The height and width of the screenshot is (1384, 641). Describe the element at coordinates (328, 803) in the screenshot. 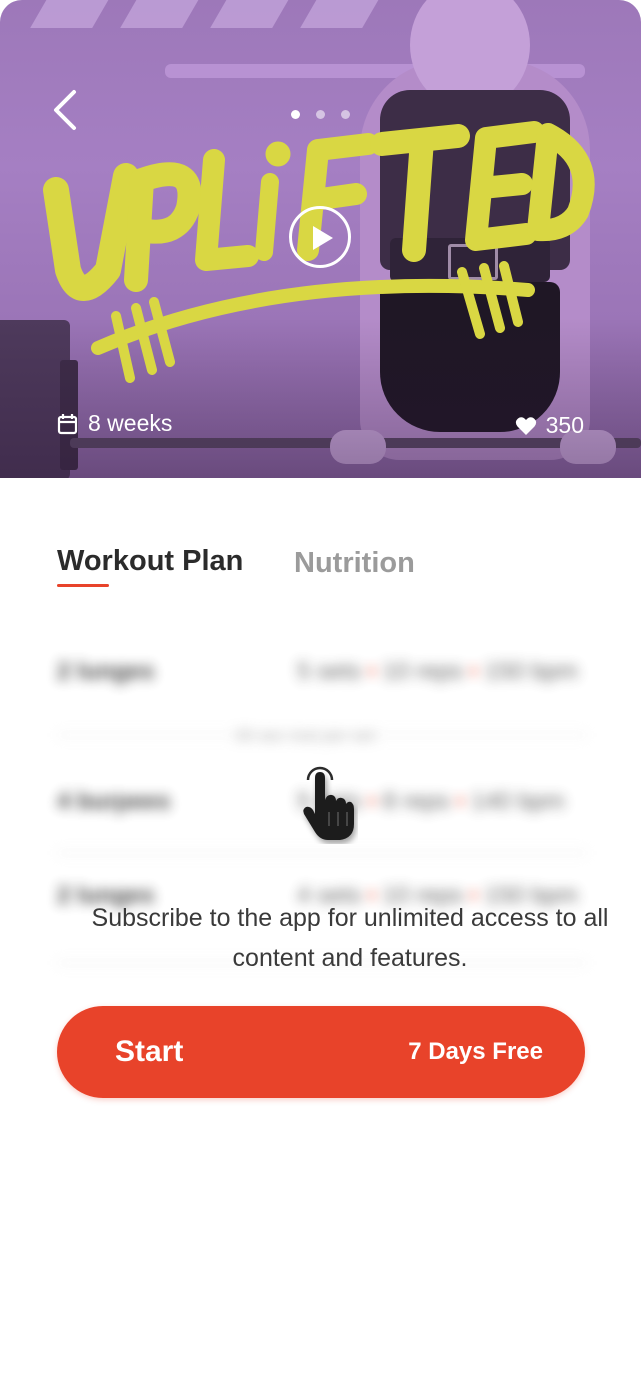

I see `tap-hand-icon` at that location.